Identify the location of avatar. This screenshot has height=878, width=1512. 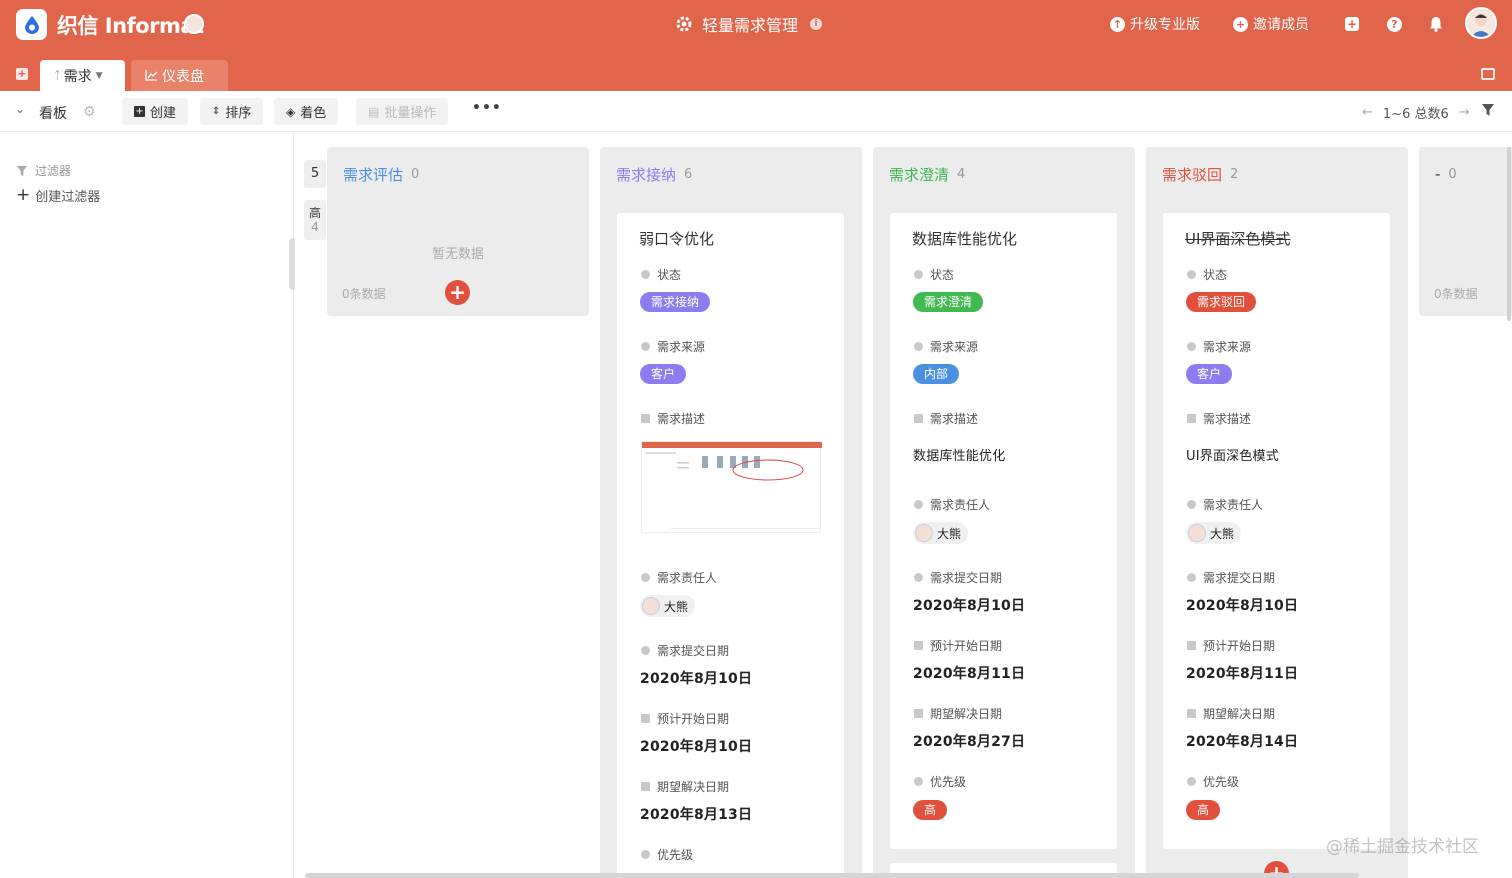
(1197, 533).